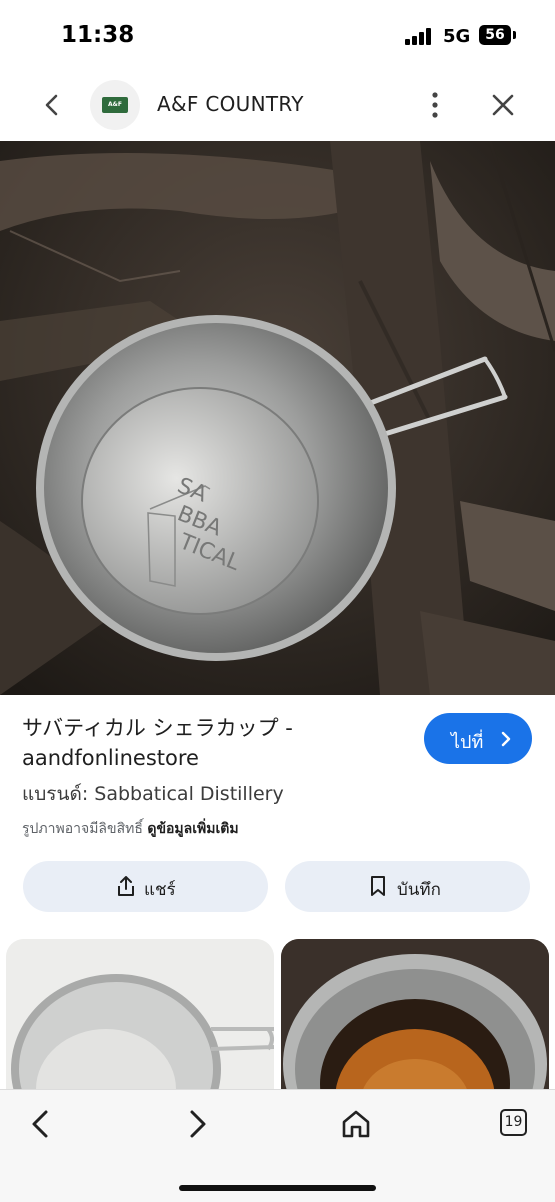  Describe the element at coordinates (153, 794) in the screenshot. I see `brand-label: แบรนด์: Sabbatical Distillery` at that location.